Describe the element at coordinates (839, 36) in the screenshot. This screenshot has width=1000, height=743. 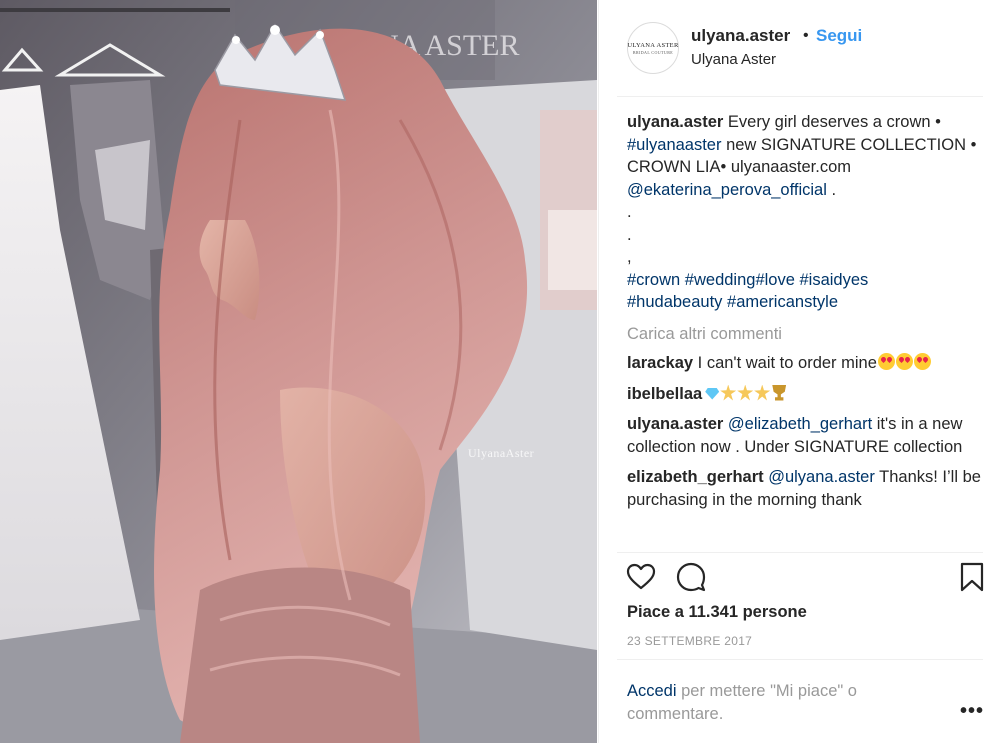
I see `follow-button: Segui` at that location.